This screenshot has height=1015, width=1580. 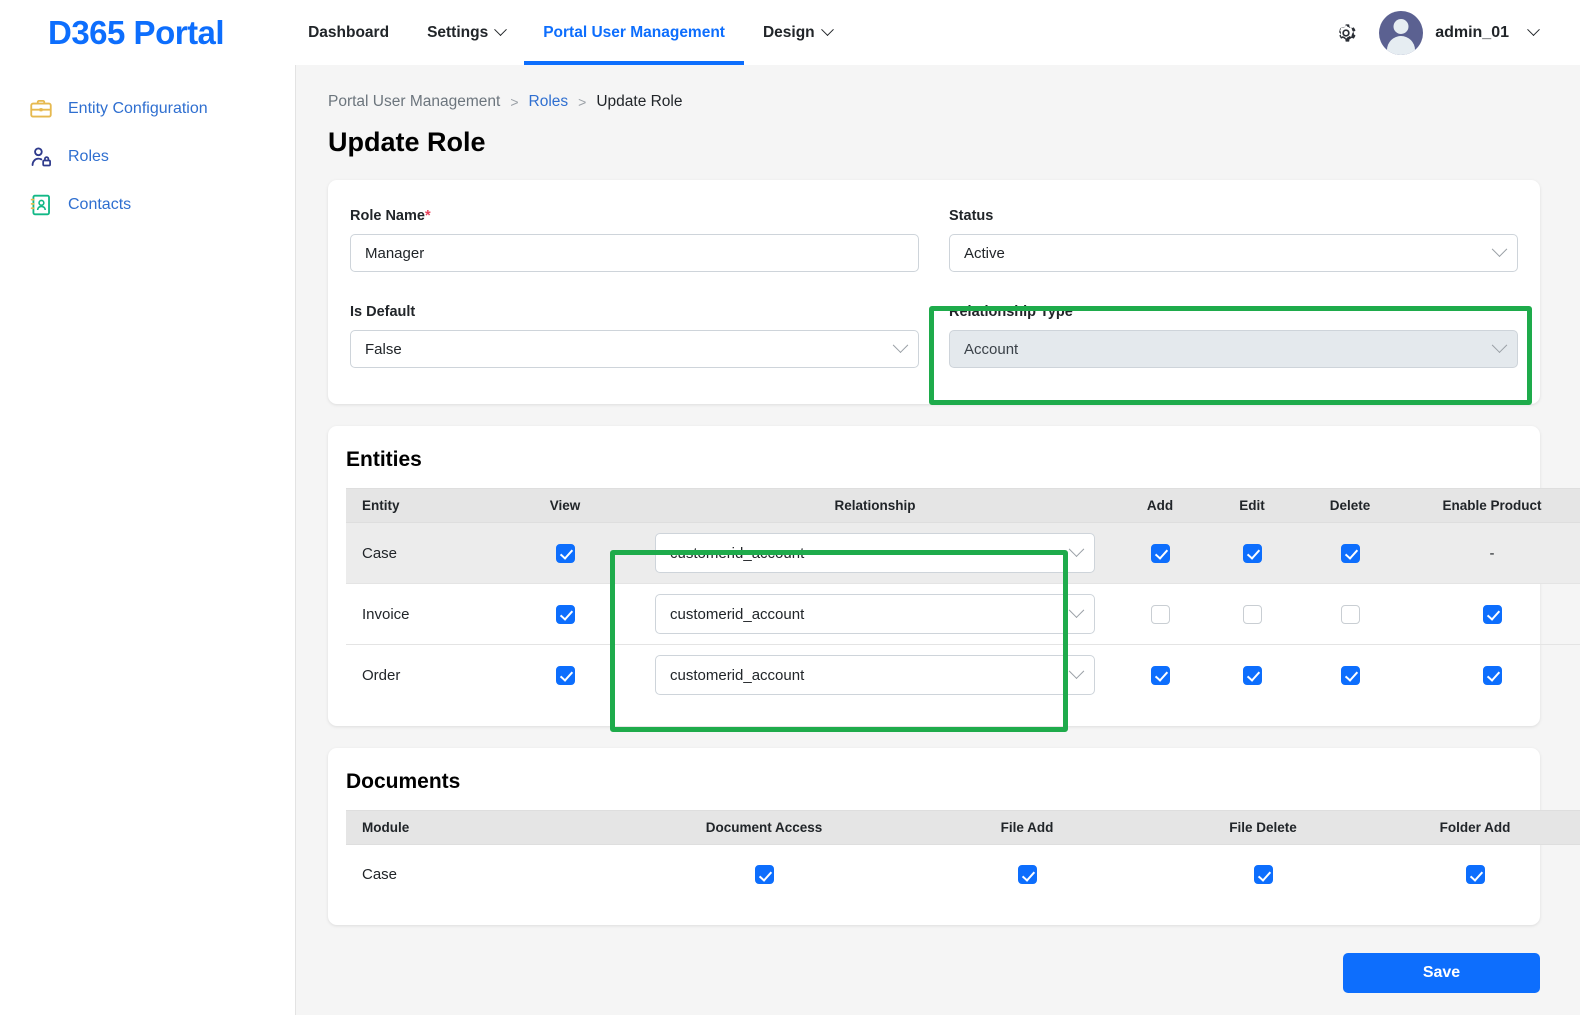 What do you see at coordinates (1475, 875) in the screenshot?
I see `folder-add-checkbox` at bounding box center [1475, 875].